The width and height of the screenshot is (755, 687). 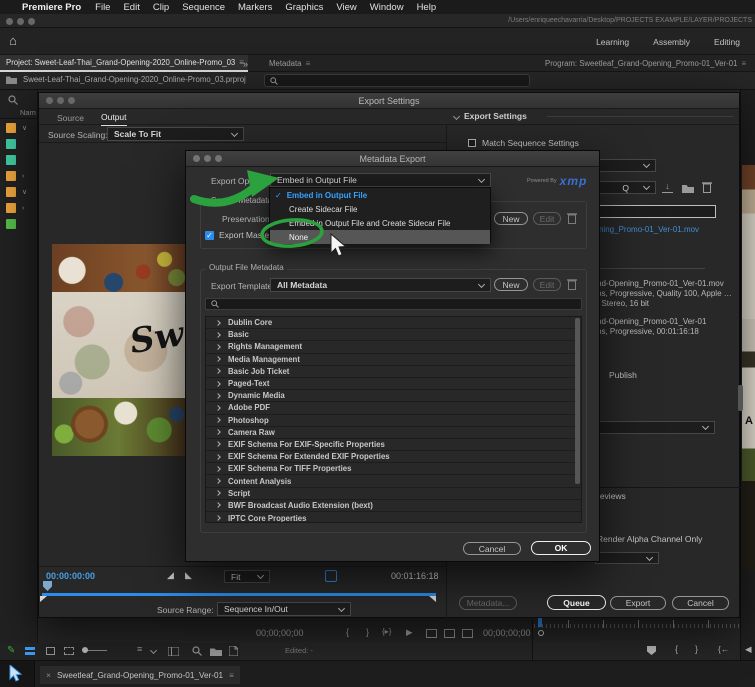 I want to click on list-view-icon, so click(x=30, y=651).